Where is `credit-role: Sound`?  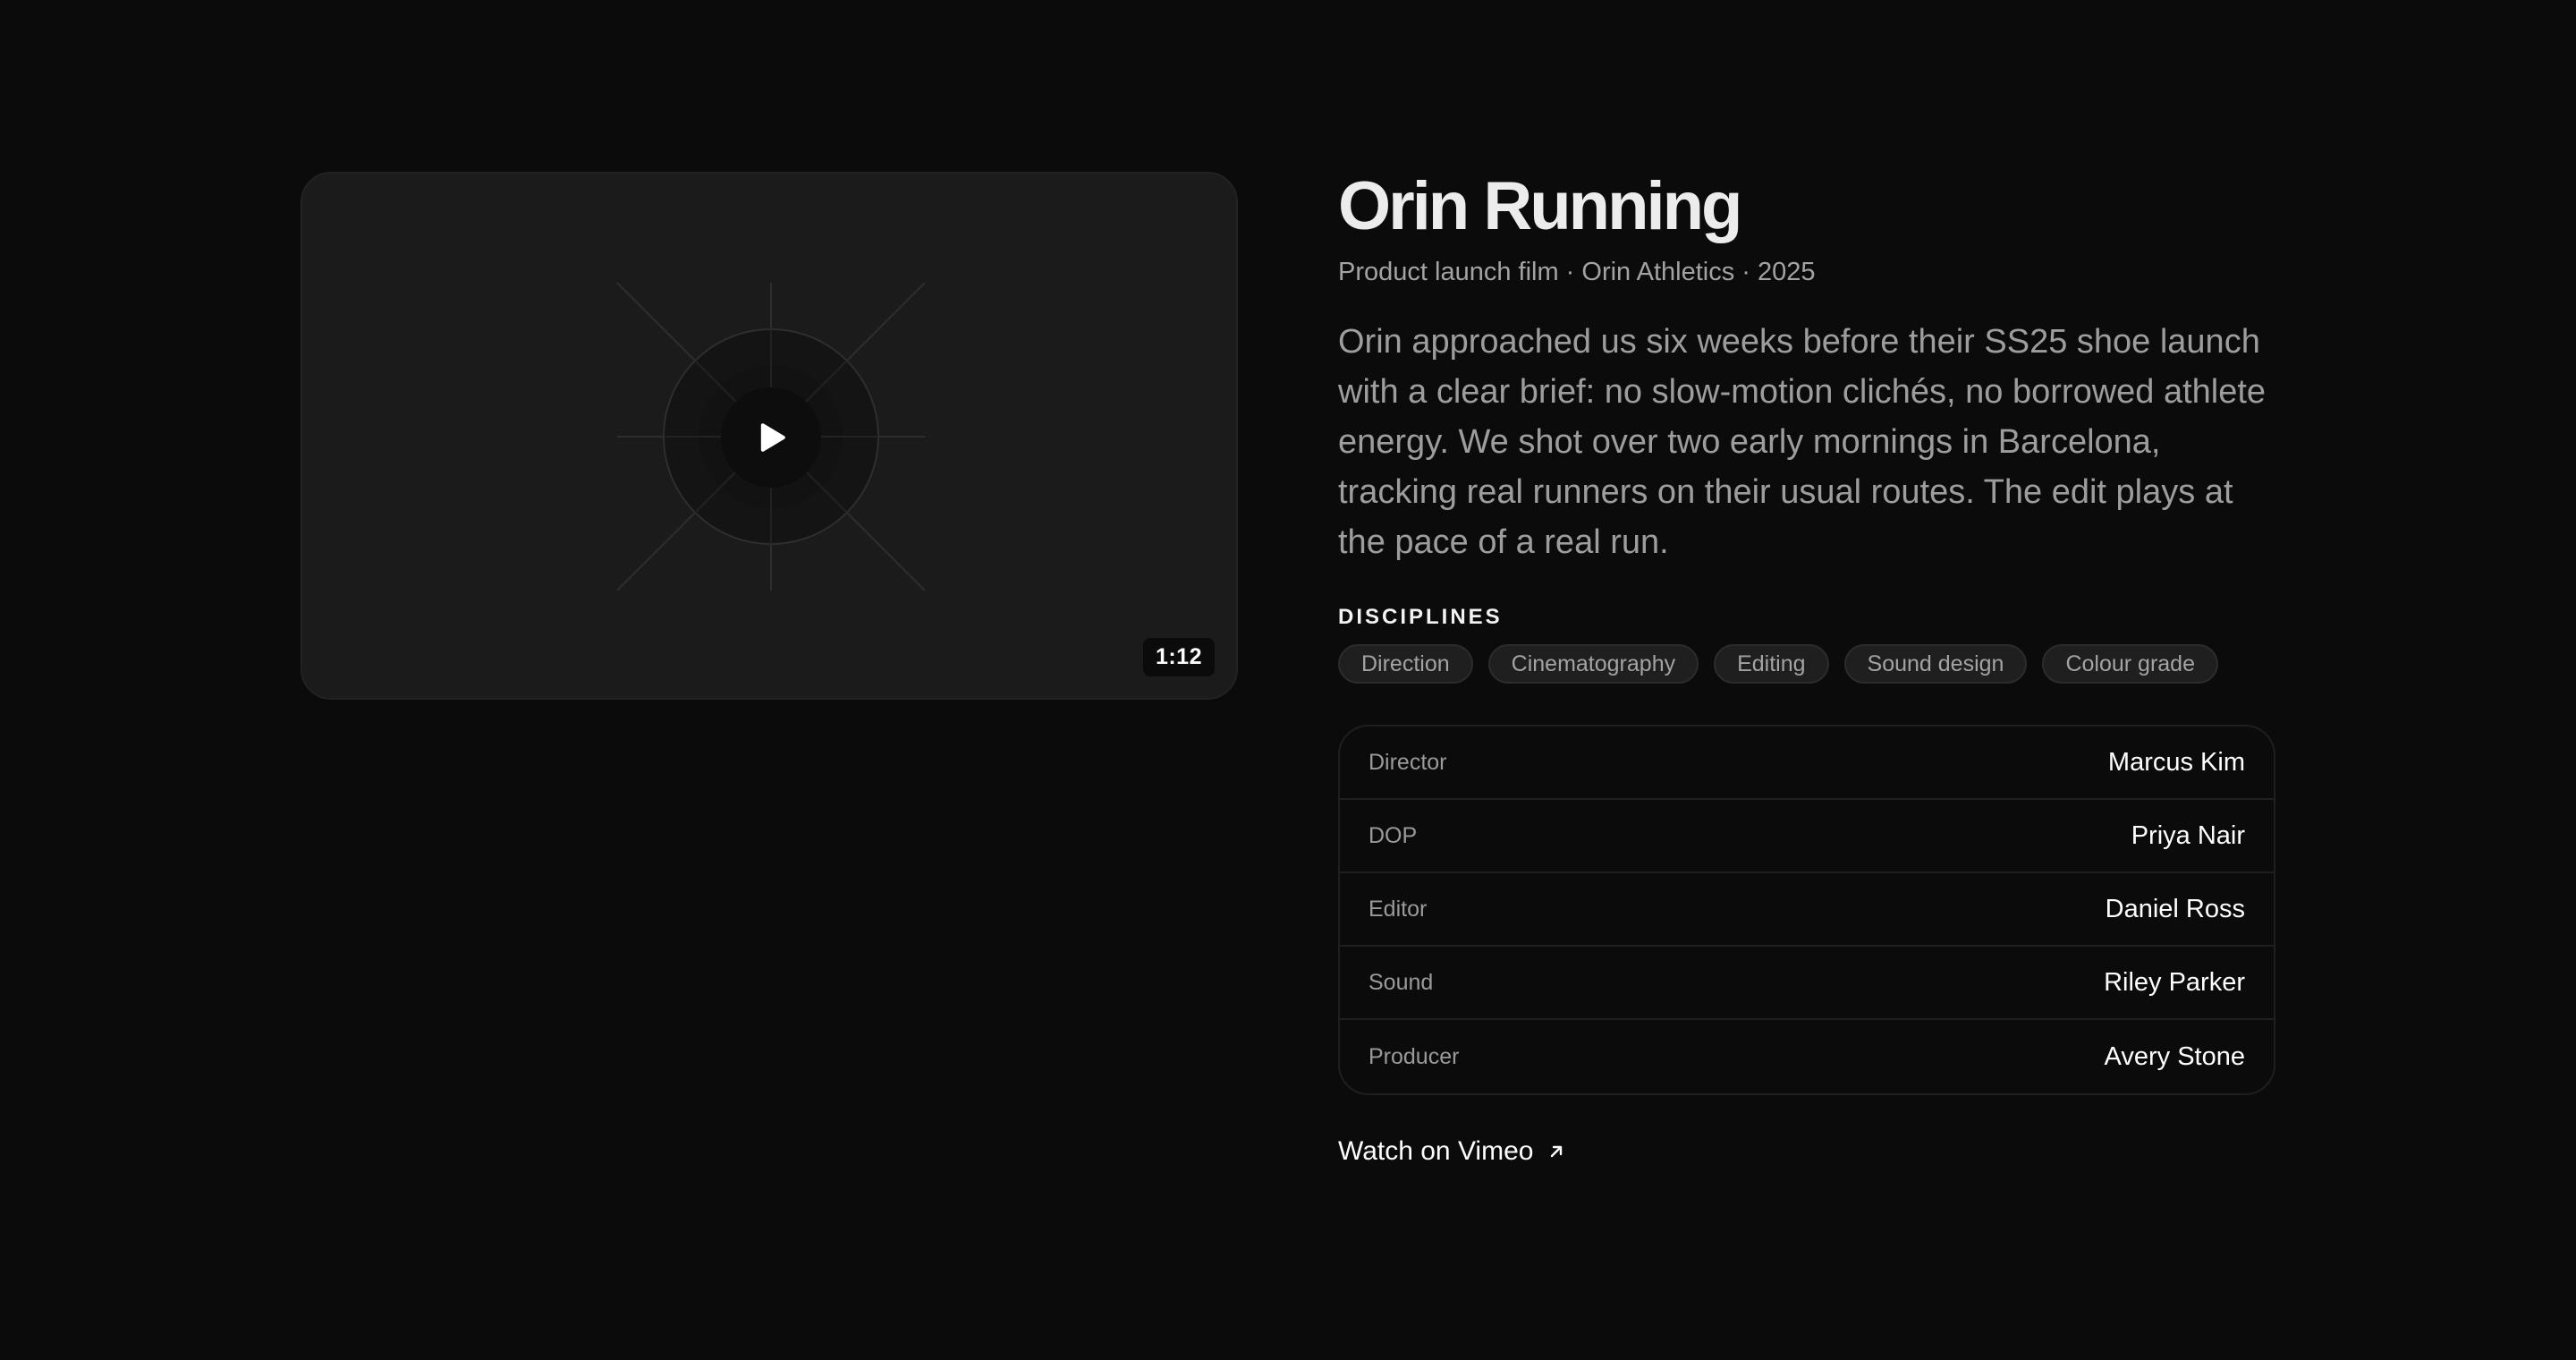
credit-role: Sound is located at coordinates (1401, 982).